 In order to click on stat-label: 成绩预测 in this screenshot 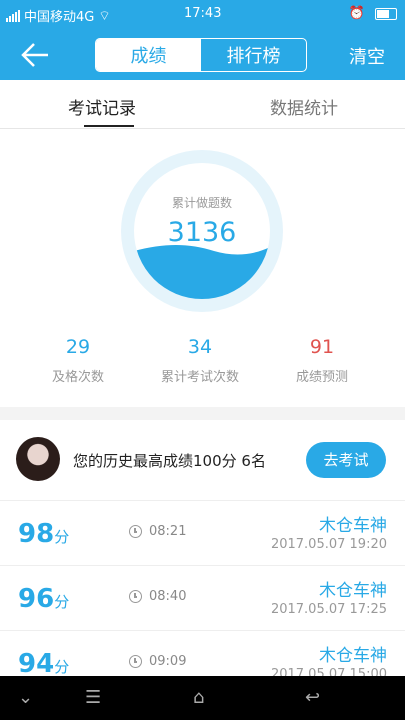, I will do `click(321, 377)`.